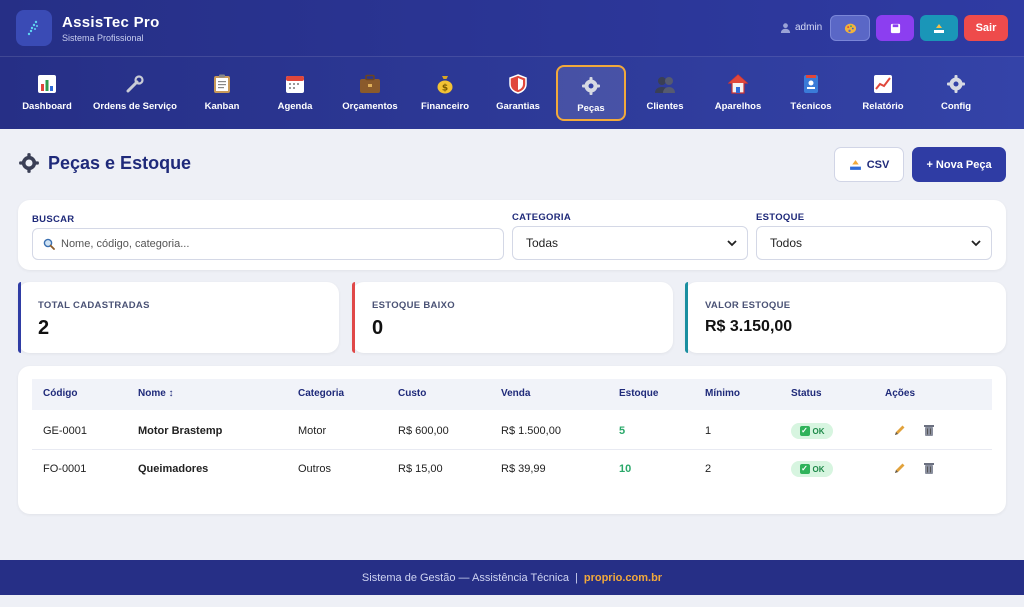 This screenshot has width=1024, height=607. I want to click on palette-icon, so click(850, 28).